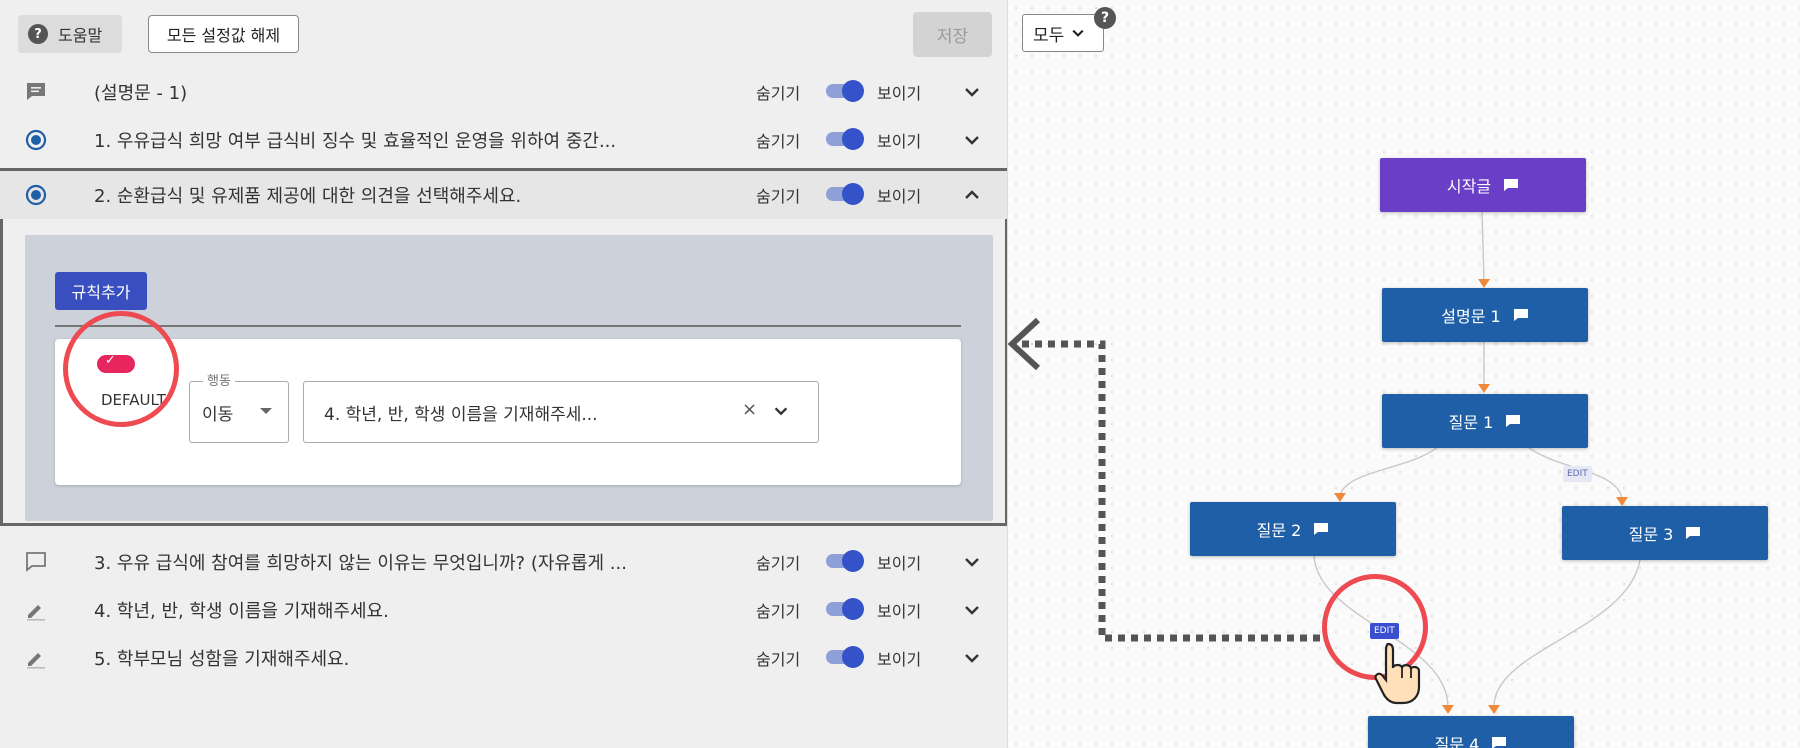  I want to click on node-label: 질문 4, so click(1457, 741).